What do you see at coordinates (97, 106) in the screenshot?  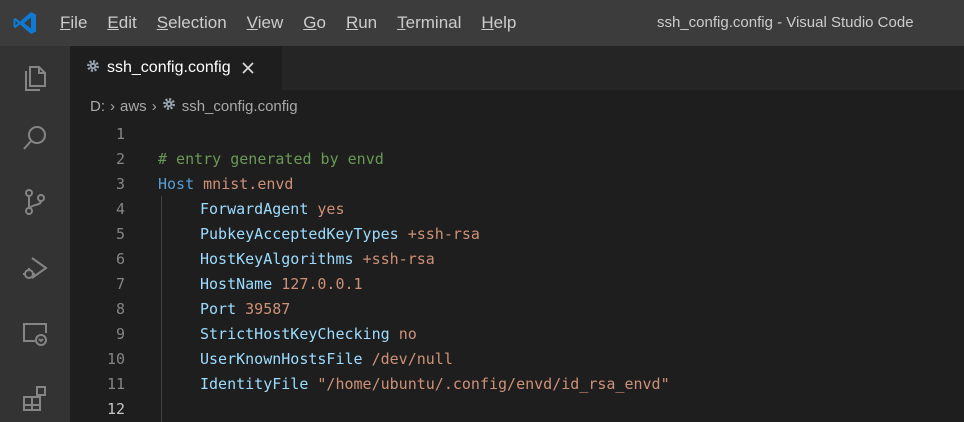 I see `breadcrumb-drive: D:` at bounding box center [97, 106].